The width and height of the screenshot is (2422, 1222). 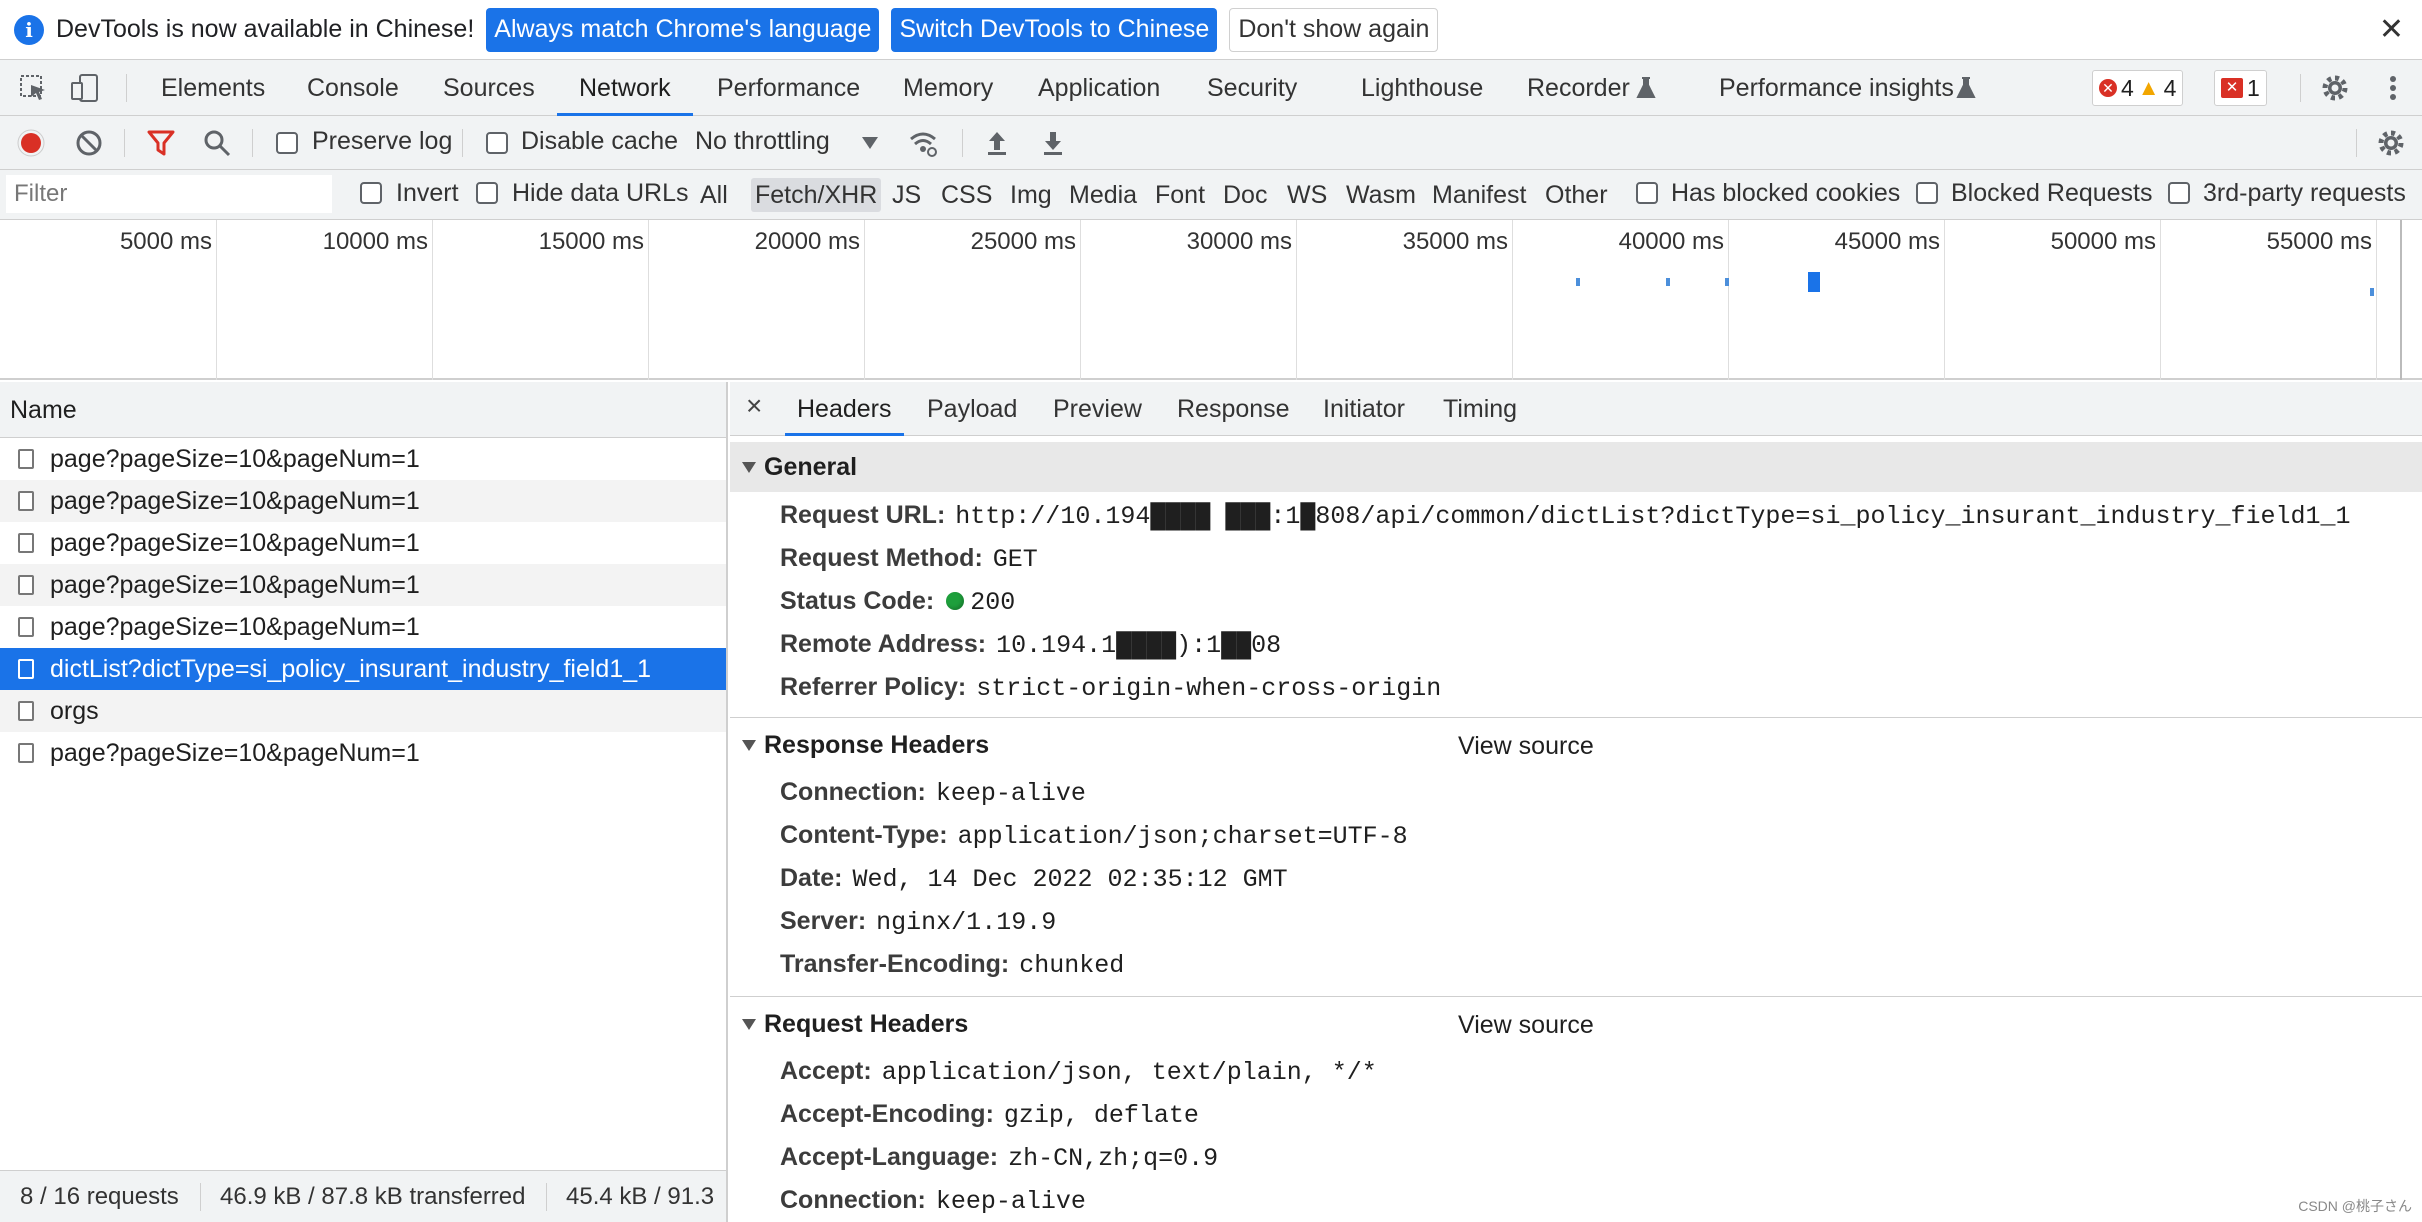 I want to click on network-conditions-wifi-icon, so click(x=923, y=143).